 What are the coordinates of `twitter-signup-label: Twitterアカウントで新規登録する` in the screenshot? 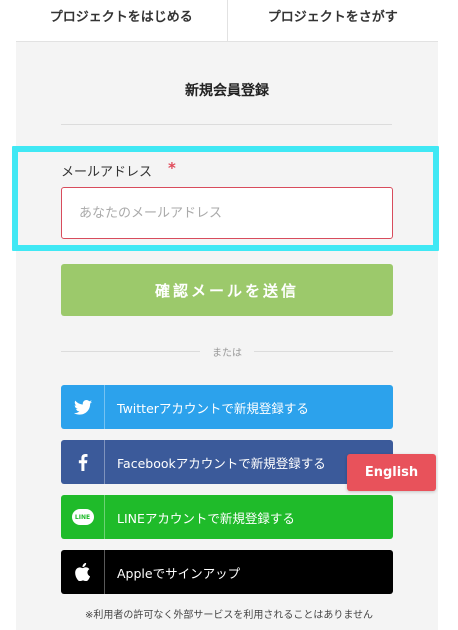 It's located at (213, 408).